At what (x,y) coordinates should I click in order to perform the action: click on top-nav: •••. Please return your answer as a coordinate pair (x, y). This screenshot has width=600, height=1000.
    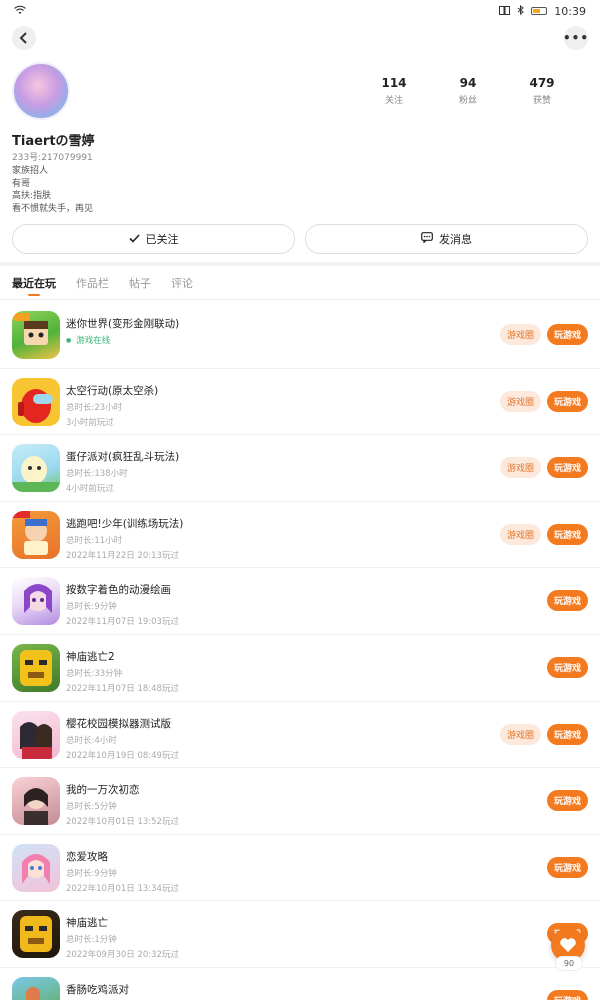
    Looking at the image, I should click on (300, 39).